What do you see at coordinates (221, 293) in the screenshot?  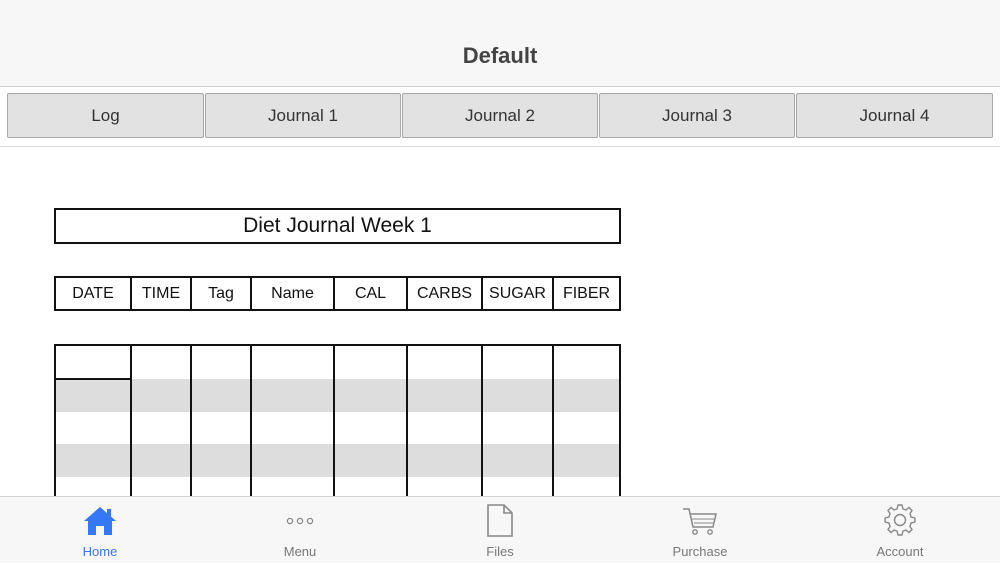 I see `column-header-tag: Tag` at bounding box center [221, 293].